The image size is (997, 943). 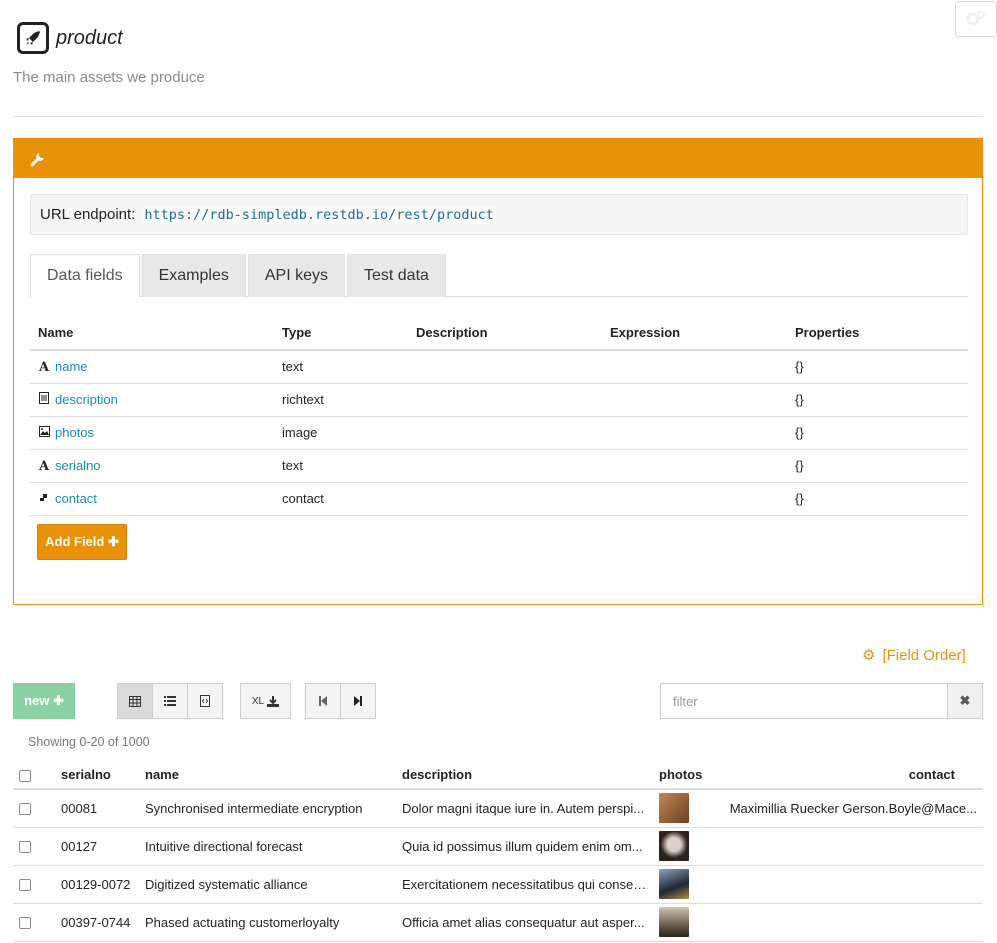 I want to click on tab-examples: Examples, so click(x=193, y=275).